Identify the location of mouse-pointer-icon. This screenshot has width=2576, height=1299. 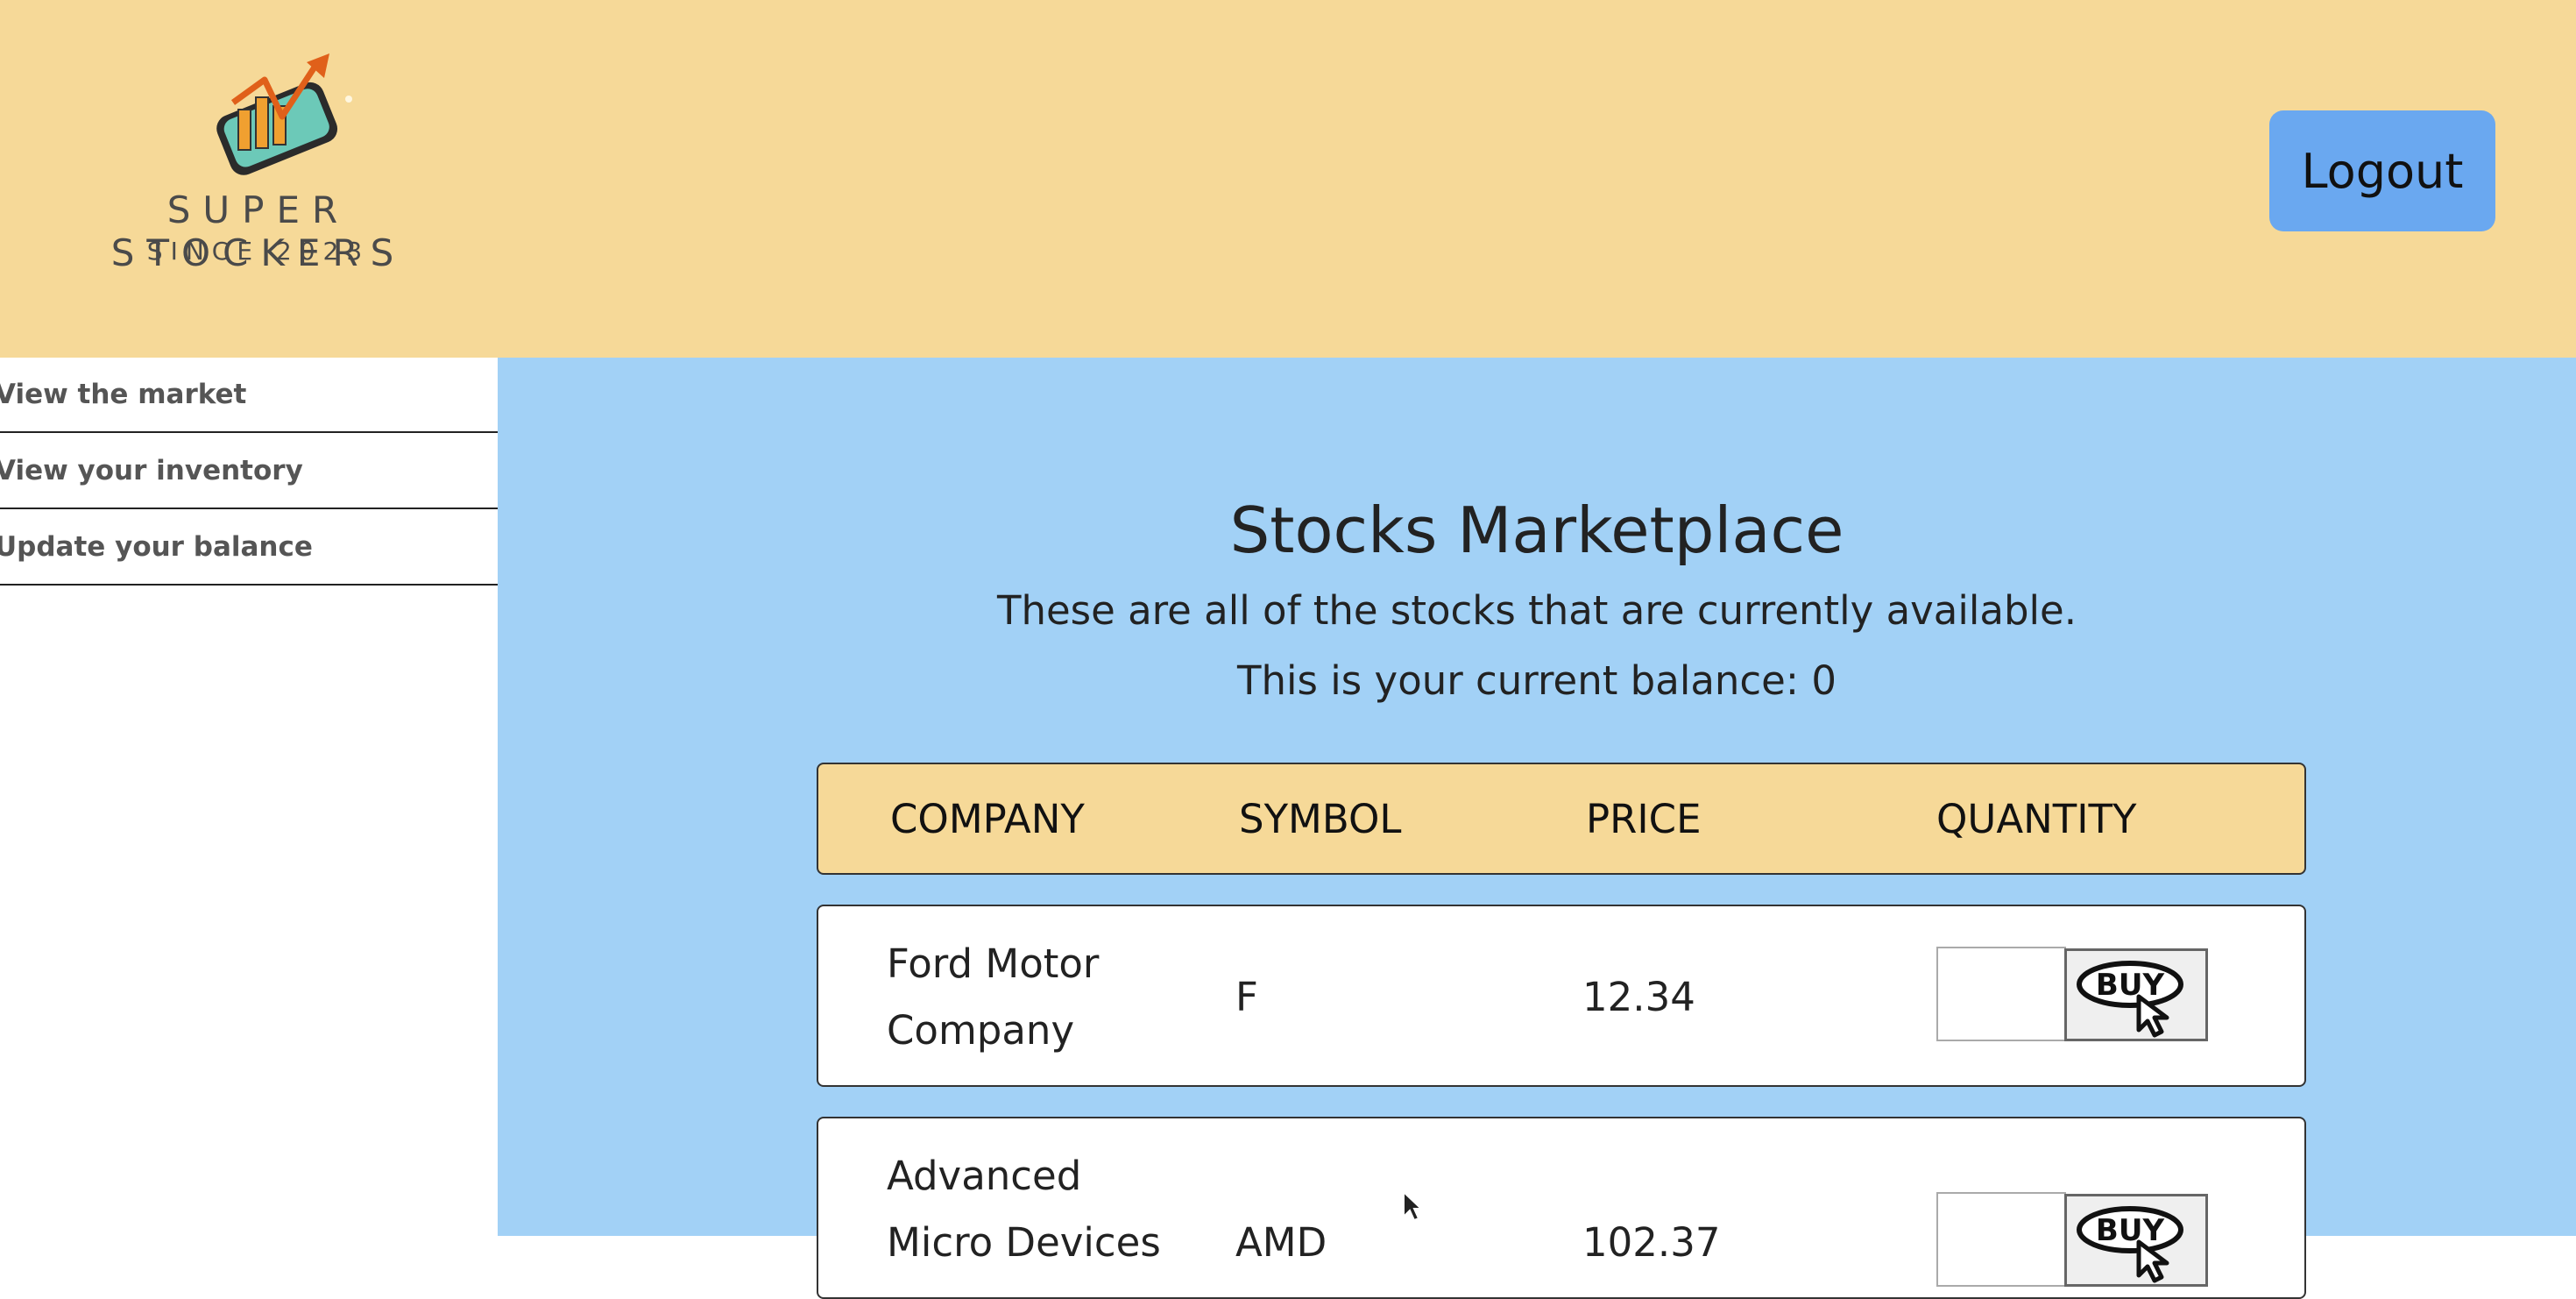
(1413, 1206).